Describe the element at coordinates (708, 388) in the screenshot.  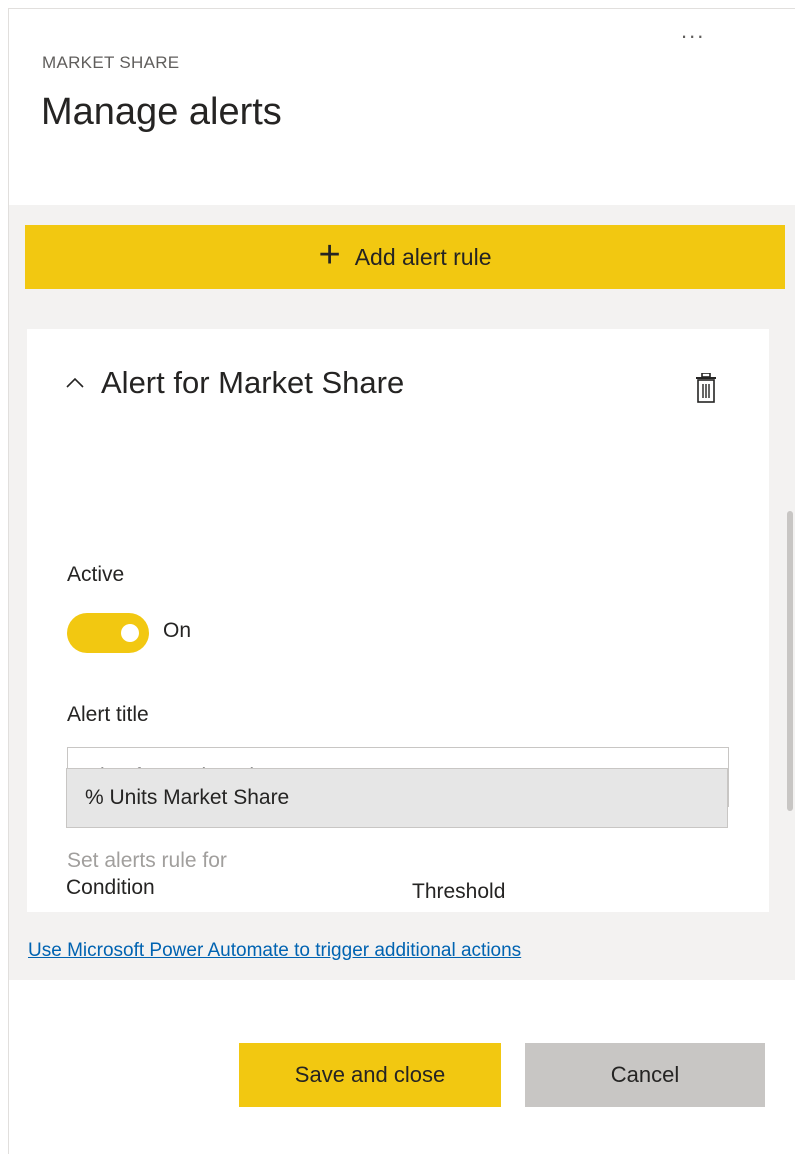
I see `trash-icon` at that location.